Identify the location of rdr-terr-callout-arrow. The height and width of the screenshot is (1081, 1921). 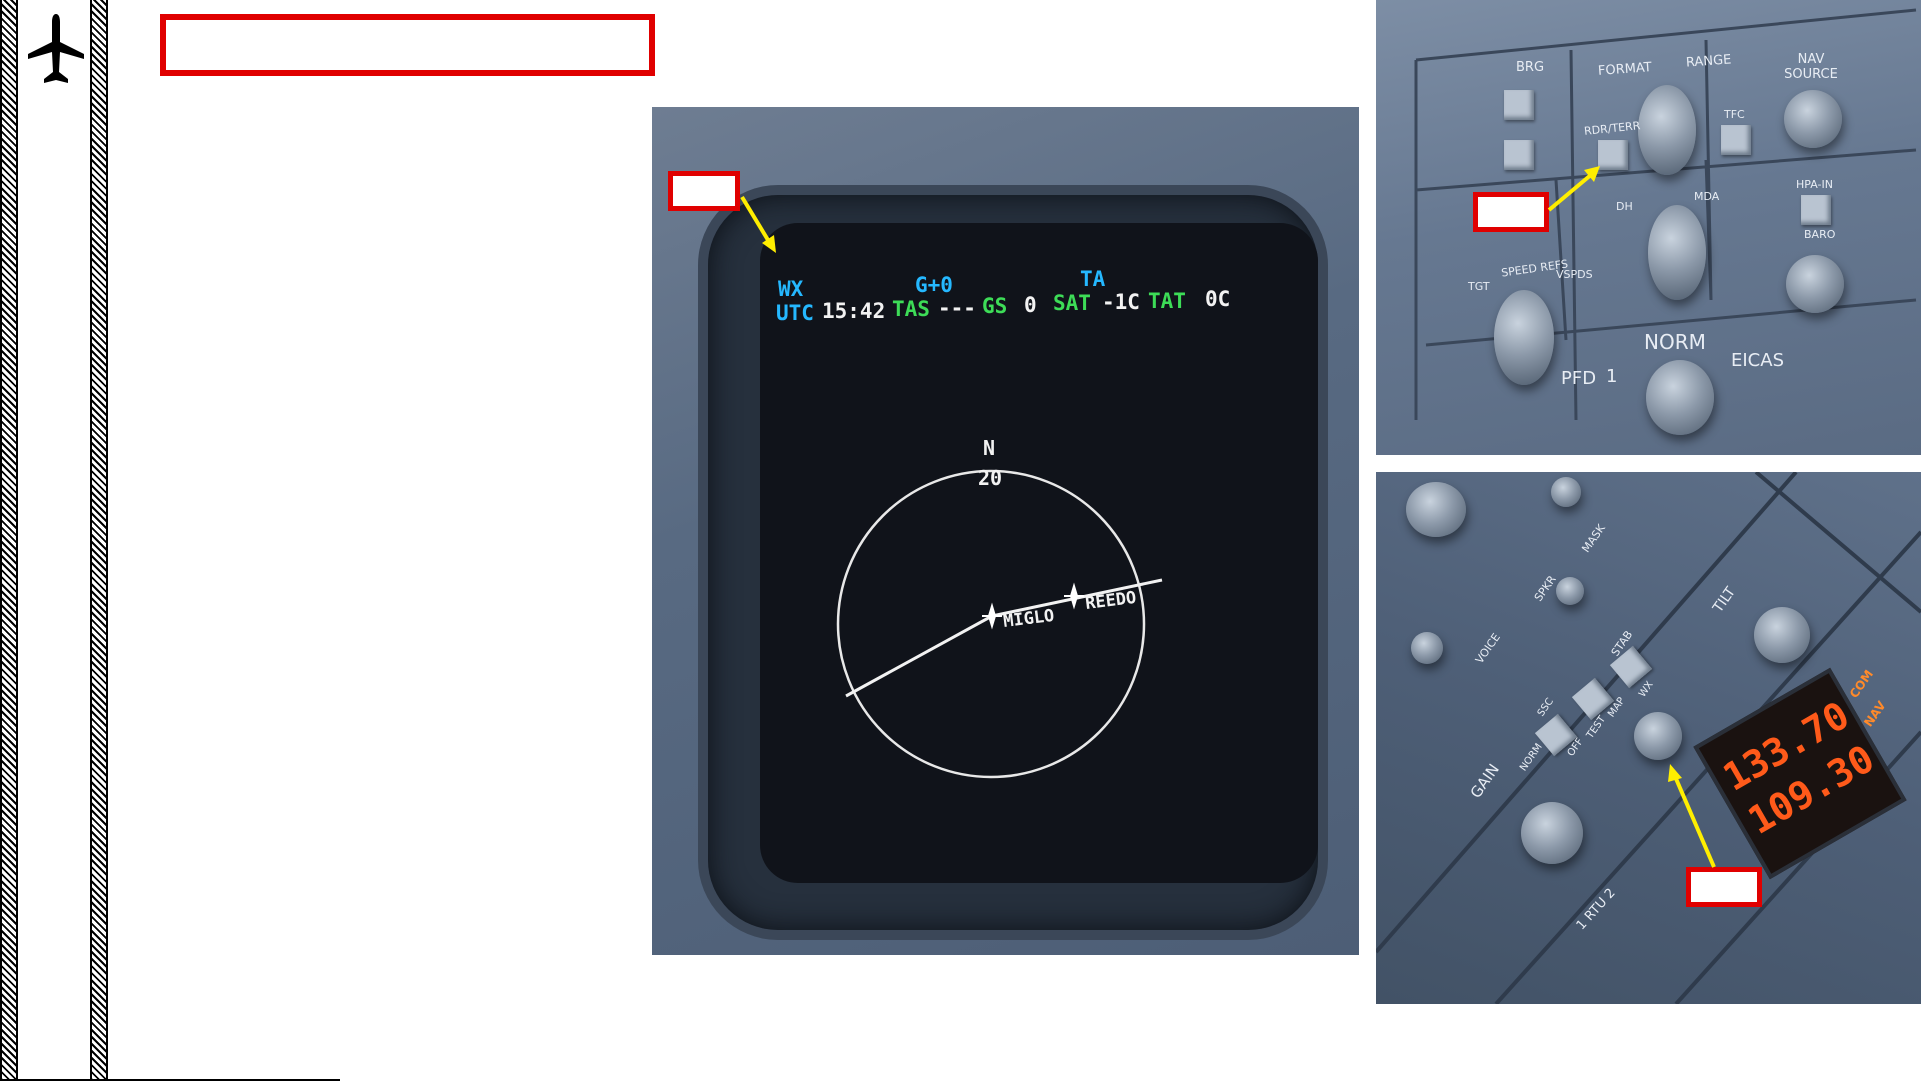
(1573, 189).